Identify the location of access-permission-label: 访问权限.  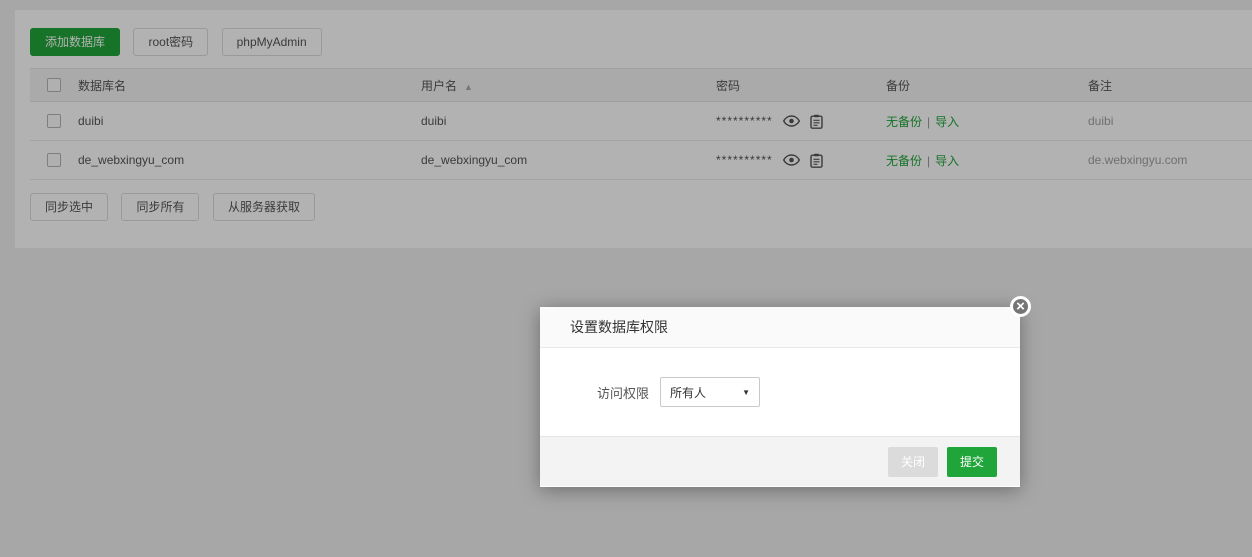
(623, 393).